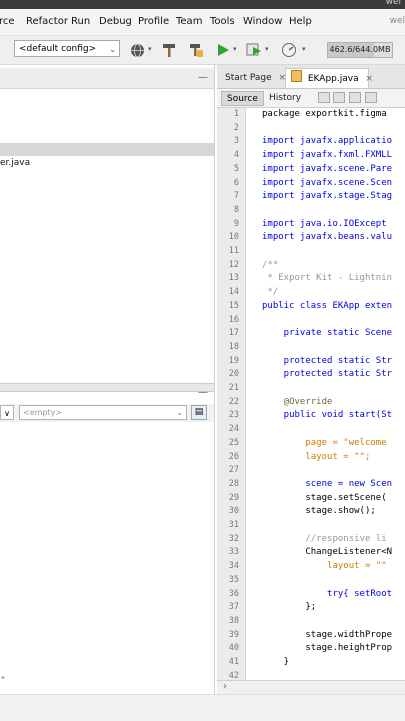 This screenshot has height=721, width=405. What do you see at coordinates (327, 648) in the screenshot?
I see `code-line: stage.heightProp` at bounding box center [327, 648].